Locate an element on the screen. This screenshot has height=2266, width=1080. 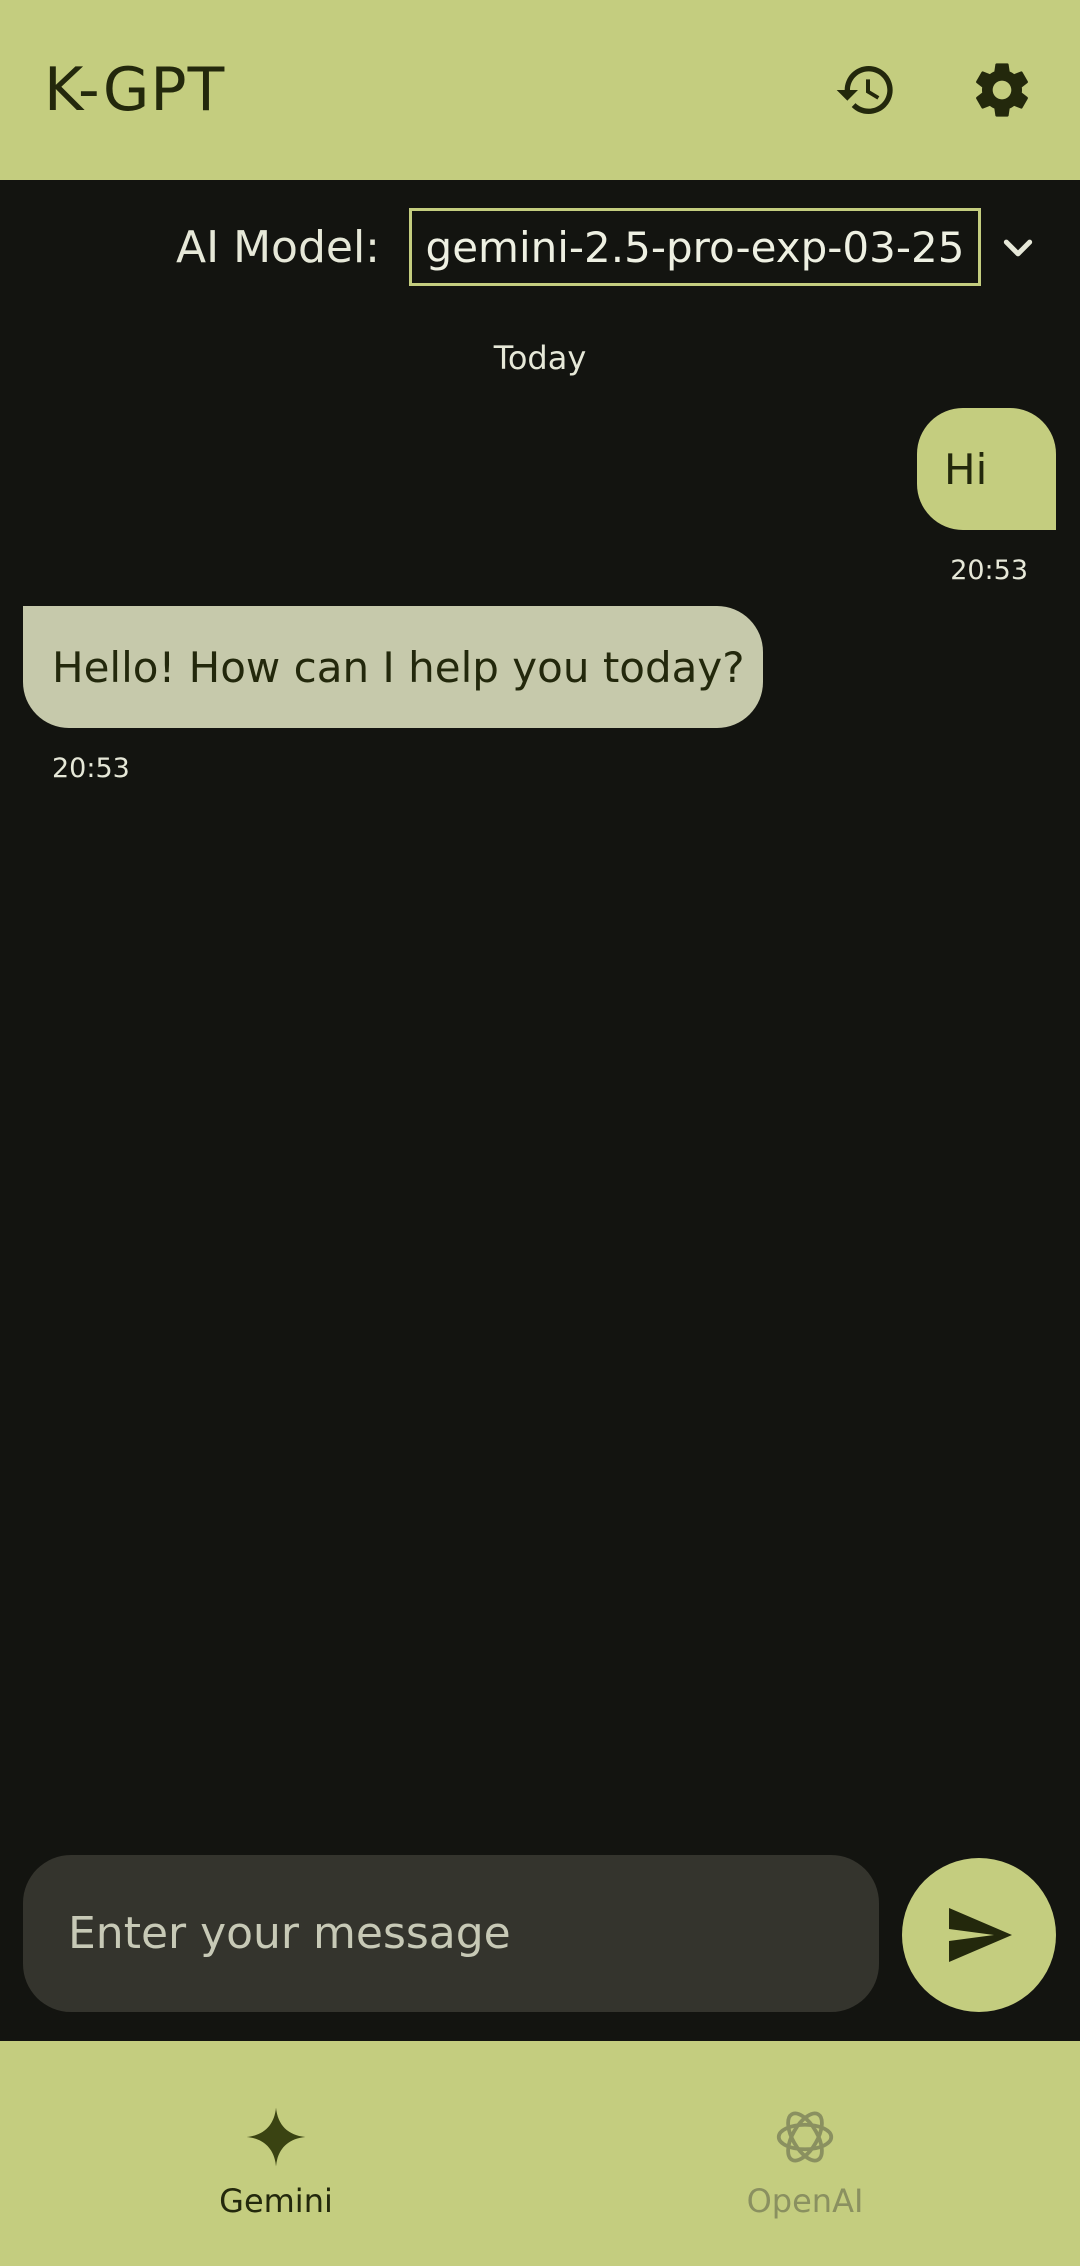
history-button is located at coordinates (866, 90).